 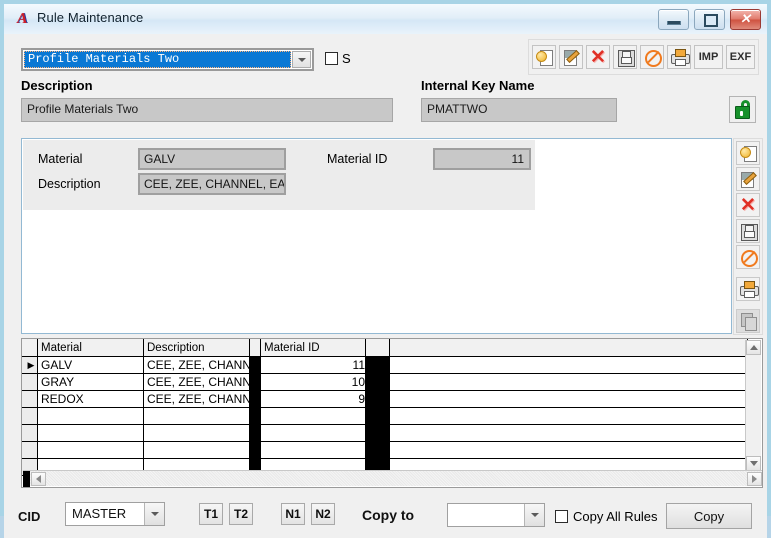 What do you see at coordinates (571, 57) in the screenshot?
I see `edit-button` at bounding box center [571, 57].